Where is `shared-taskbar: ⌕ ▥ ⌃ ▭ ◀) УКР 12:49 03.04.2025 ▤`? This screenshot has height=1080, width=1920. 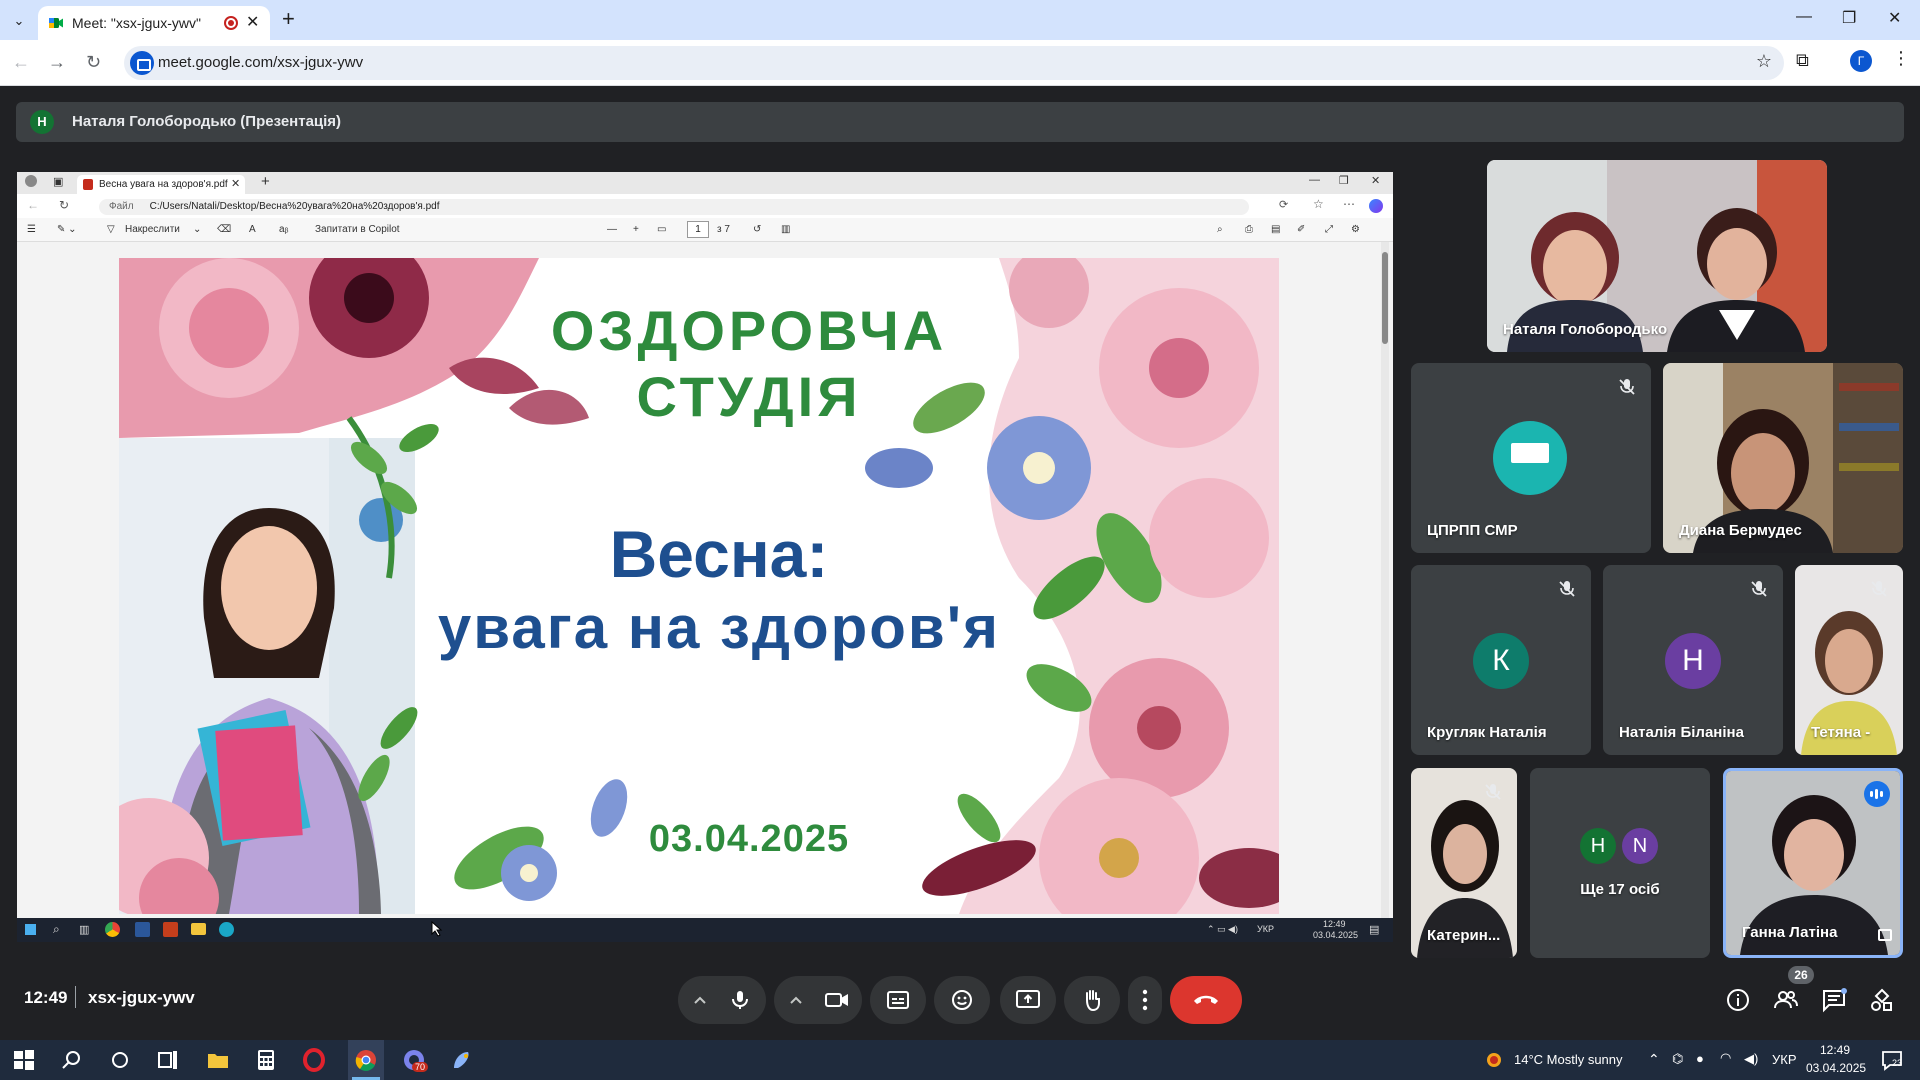
shared-taskbar: ⌕ ▥ ⌃ ▭ ◀) УКР 12:49 03.04.2025 ▤ is located at coordinates (705, 930).